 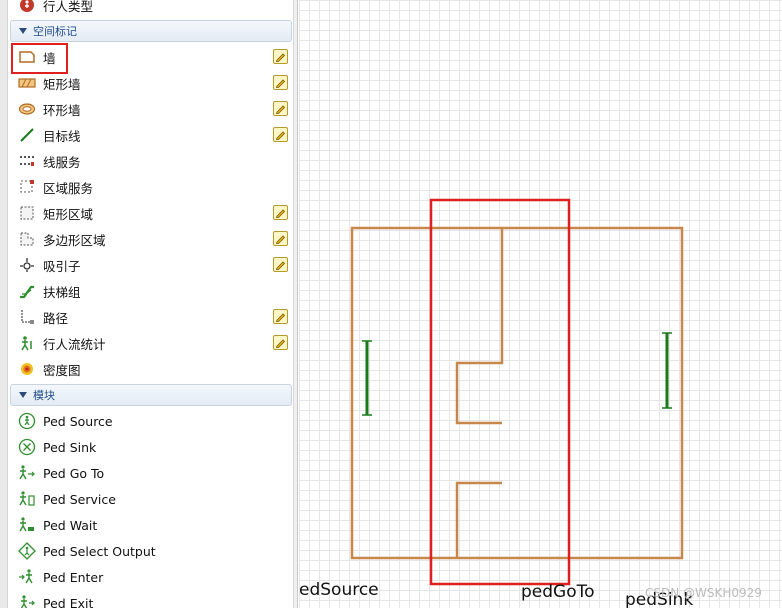 What do you see at coordinates (62, 162) in the screenshot?
I see `palette-item-label: 线服务` at bounding box center [62, 162].